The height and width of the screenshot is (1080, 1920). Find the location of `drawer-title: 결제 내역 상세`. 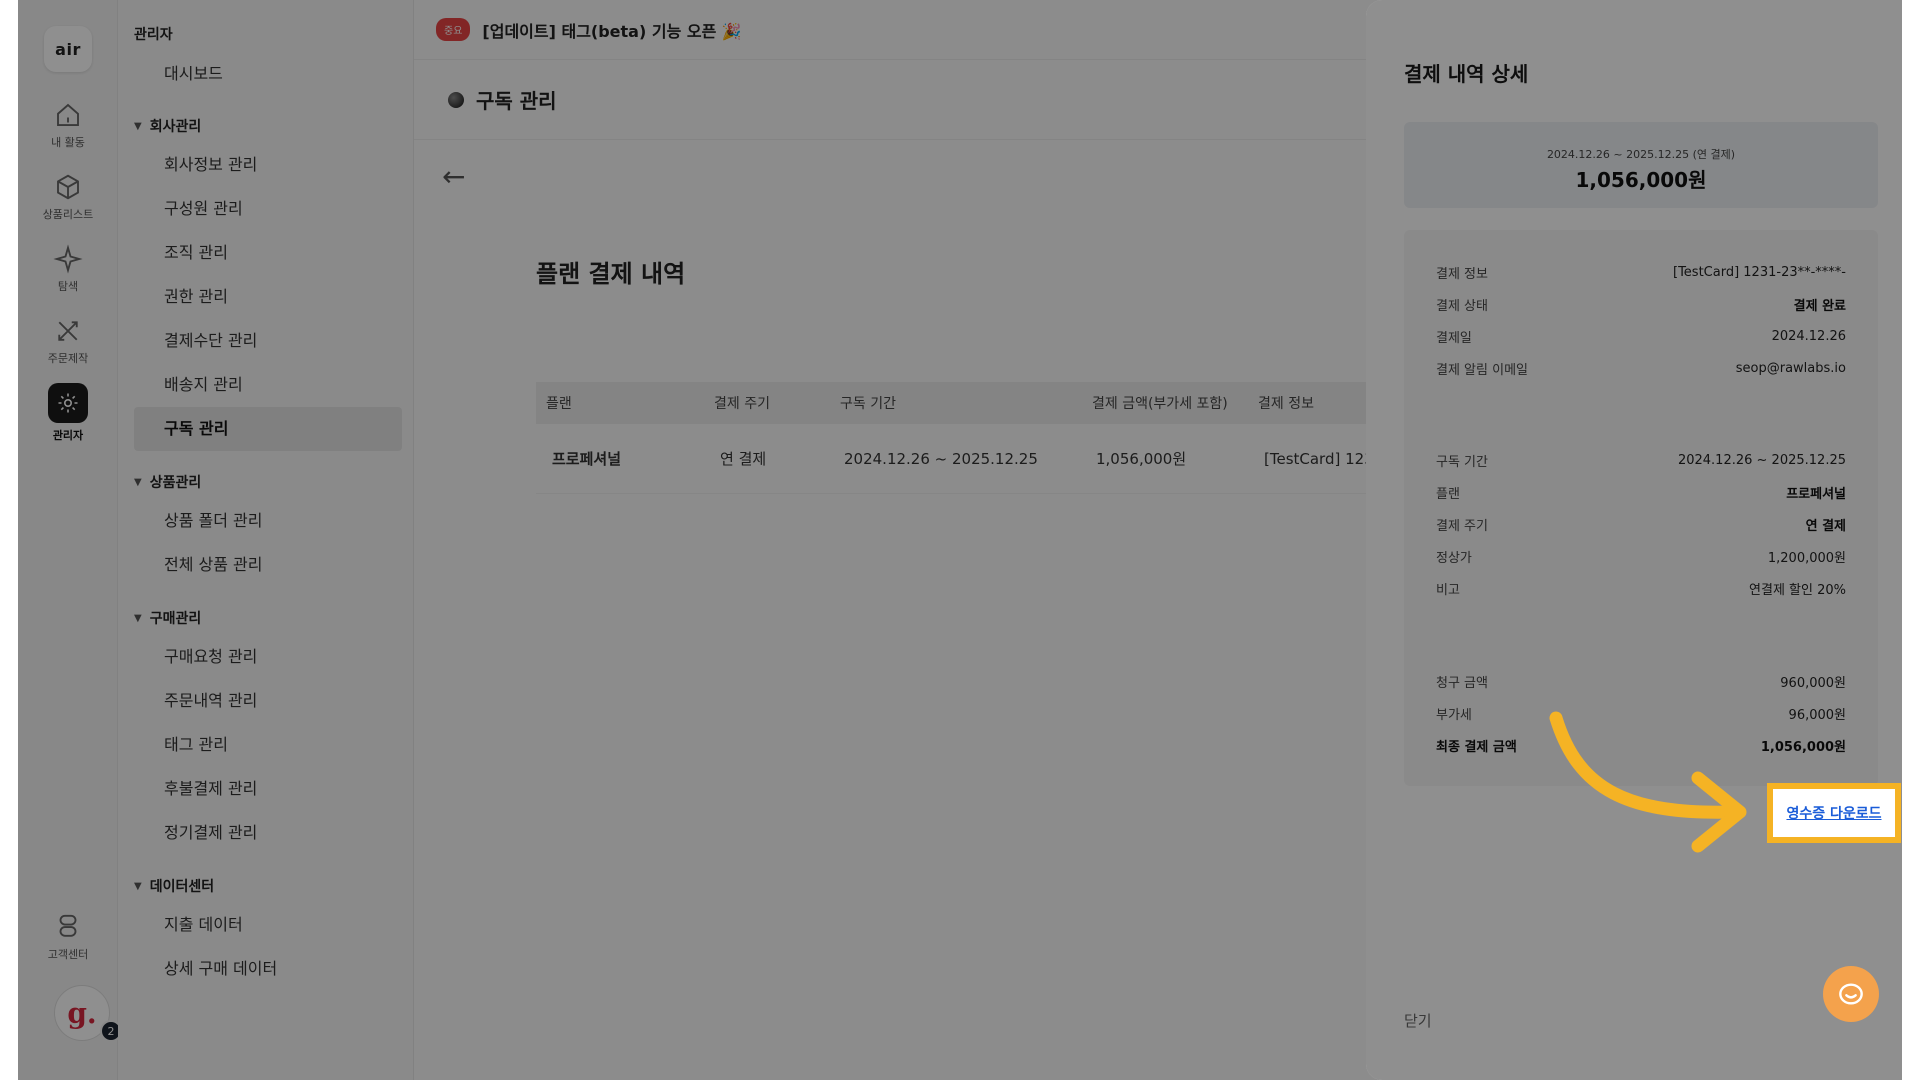

drawer-title: 결제 내역 상세 is located at coordinates (1466, 74).